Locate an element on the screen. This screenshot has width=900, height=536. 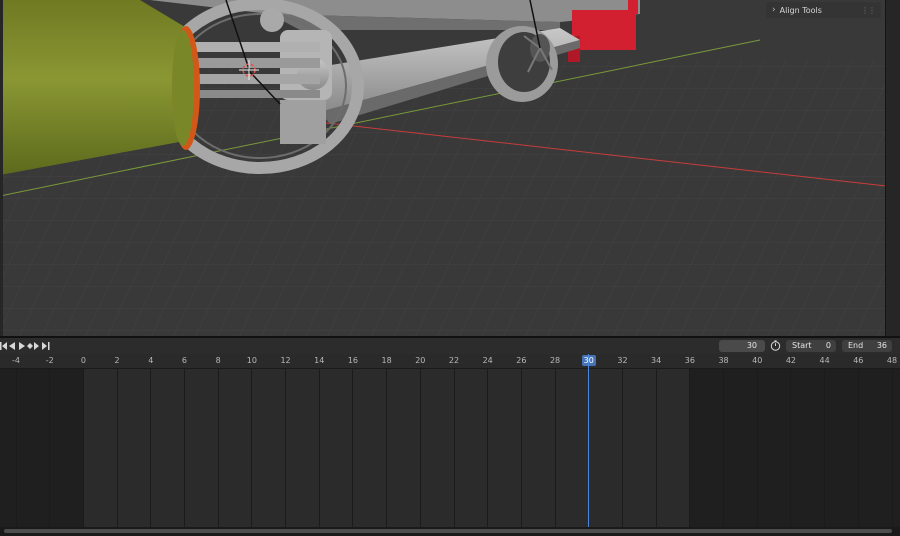
ruler-tick-label: 22 is located at coordinates (454, 360).